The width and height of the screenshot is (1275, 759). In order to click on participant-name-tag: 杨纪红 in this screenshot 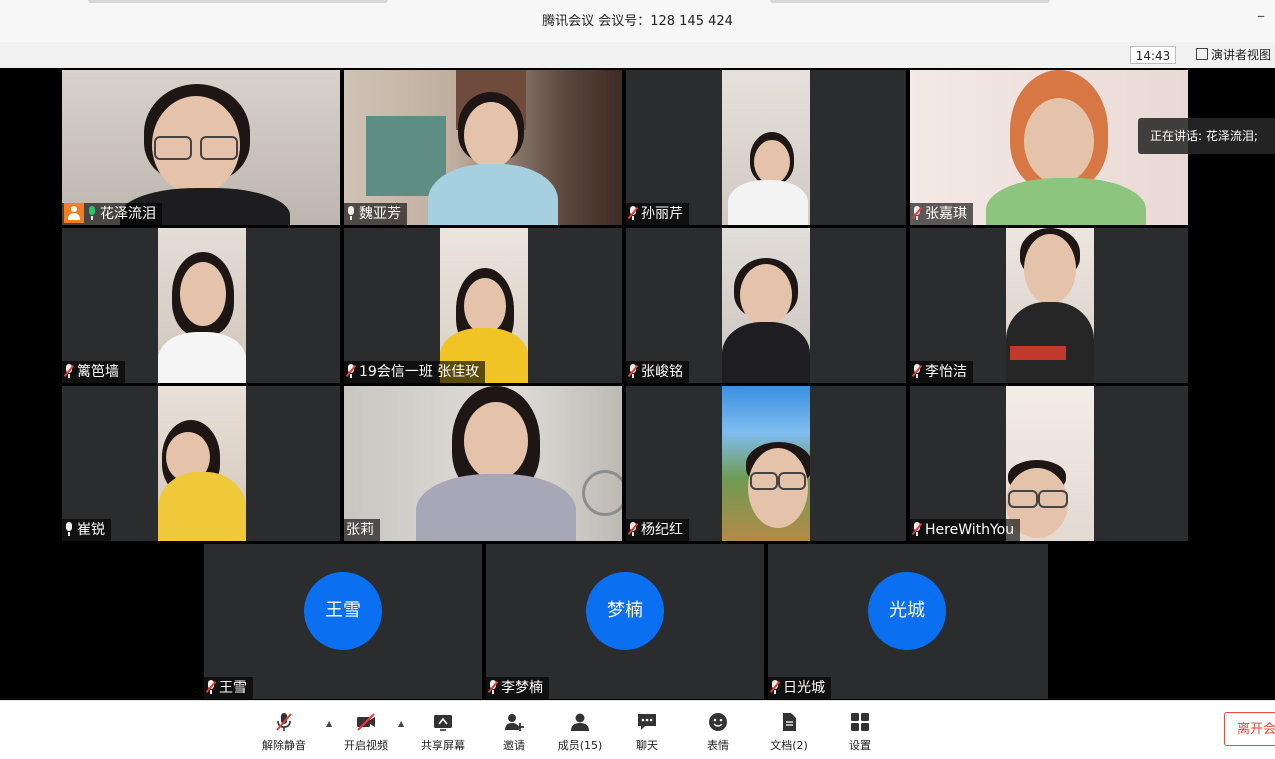, I will do `click(657, 530)`.